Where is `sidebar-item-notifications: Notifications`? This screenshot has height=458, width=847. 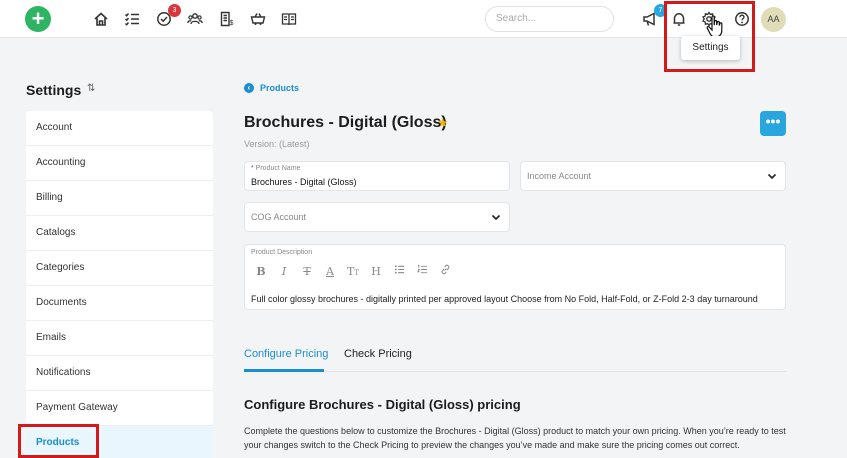 sidebar-item-notifications: Notifications is located at coordinates (119, 373).